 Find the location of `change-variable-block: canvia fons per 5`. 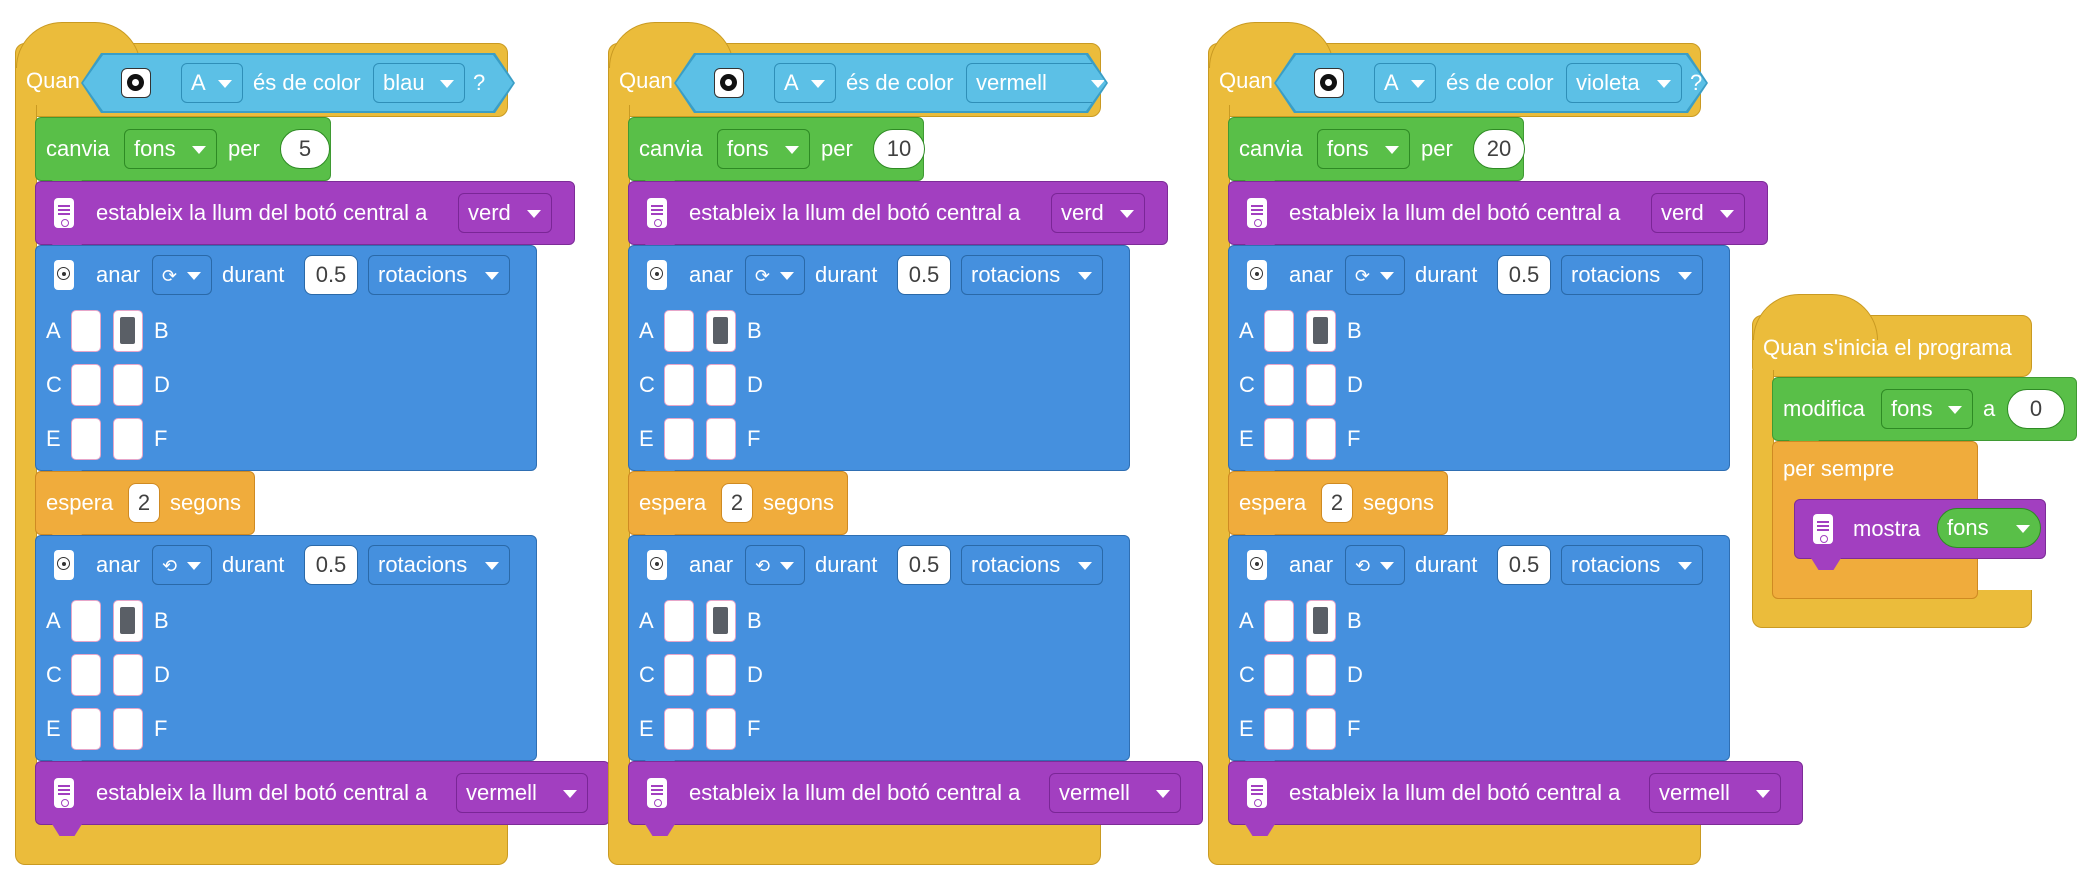

change-variable-block: canvia fons per 5 is located at coordinates (183, 154).